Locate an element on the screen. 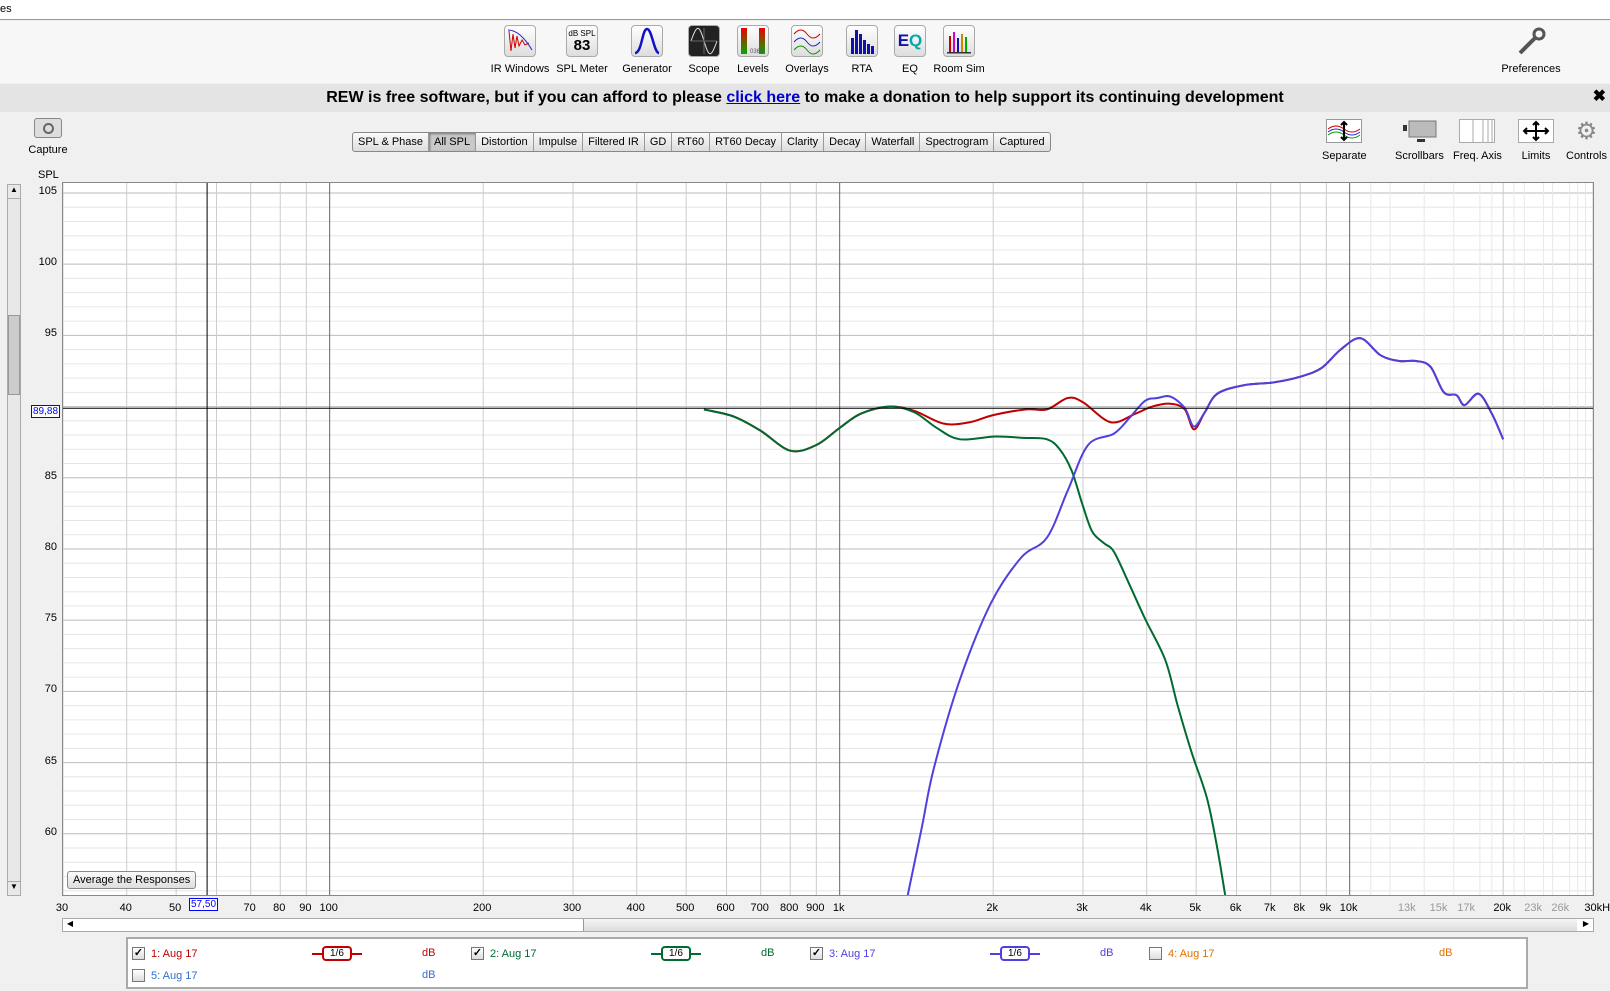 This screenshot has width=1610, height=991. tab-filtered-ir: Filtered IR is located at coordinates (614, 142).